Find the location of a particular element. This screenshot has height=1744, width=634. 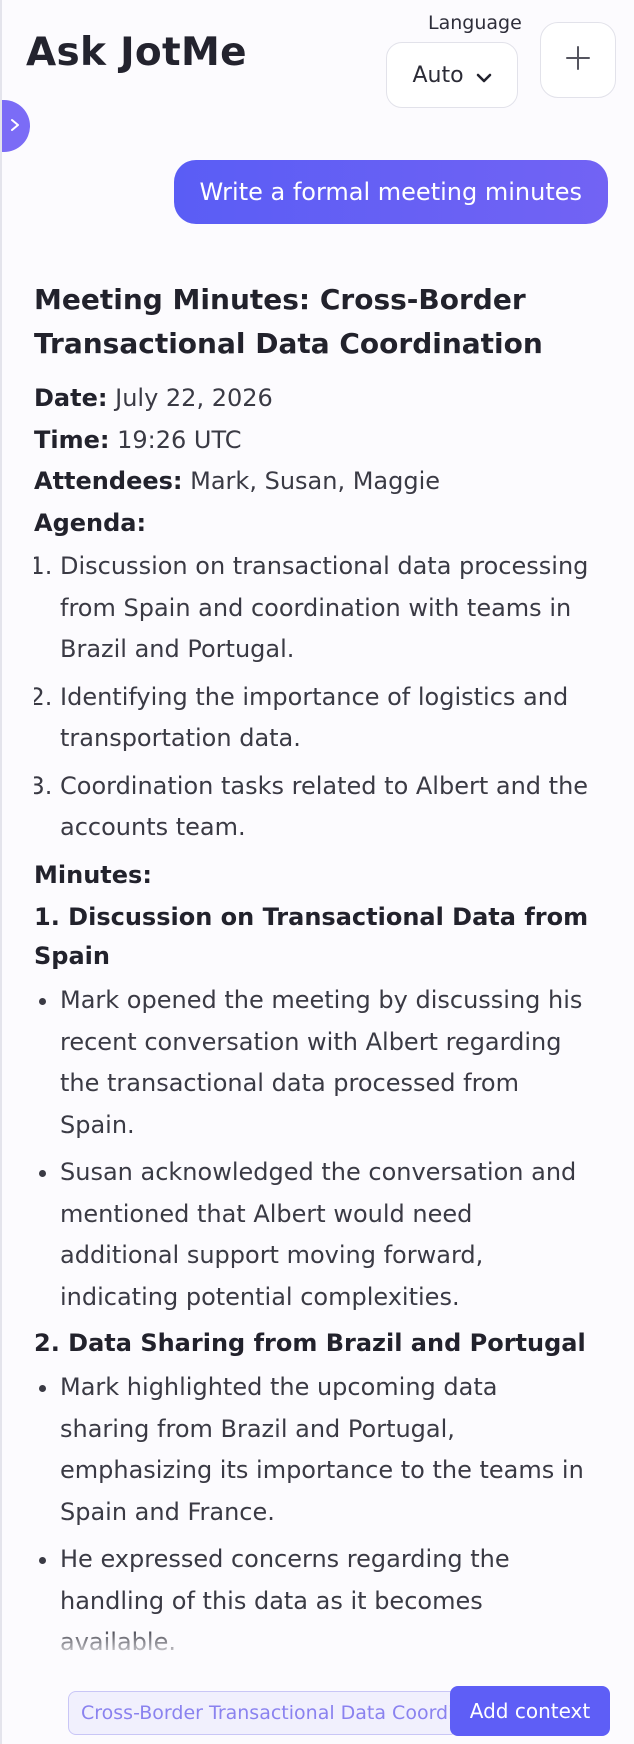

scroll-fade is located at coordinates (314, 1643).